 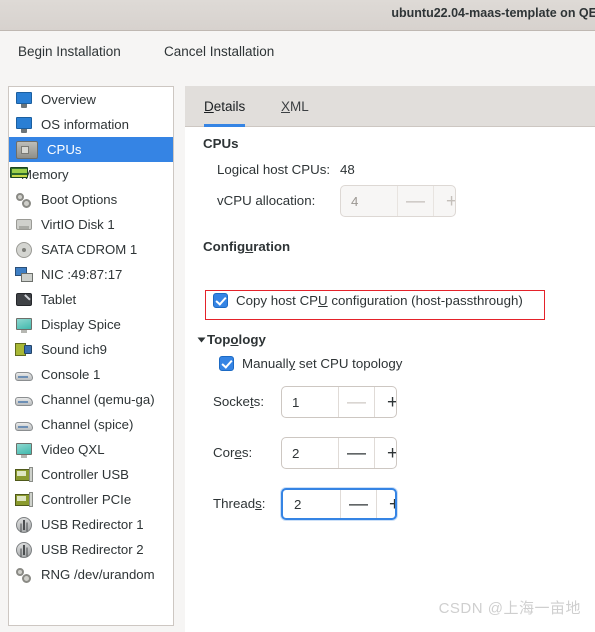 I want to click on topology-title-mnemonic: o, so click(x=234, y=339).